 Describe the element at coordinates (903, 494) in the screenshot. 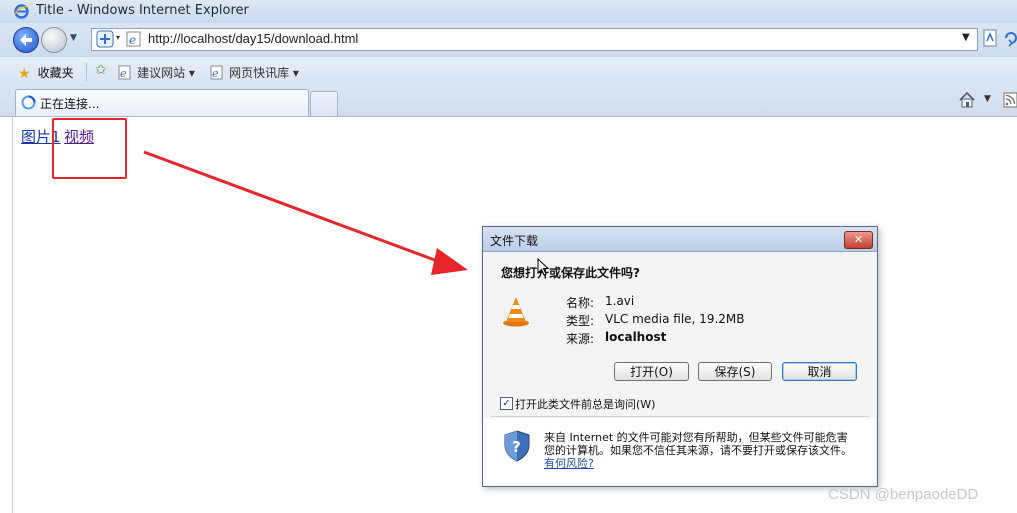

I see `watermark: CSDN @benpaodeDD` at that location.